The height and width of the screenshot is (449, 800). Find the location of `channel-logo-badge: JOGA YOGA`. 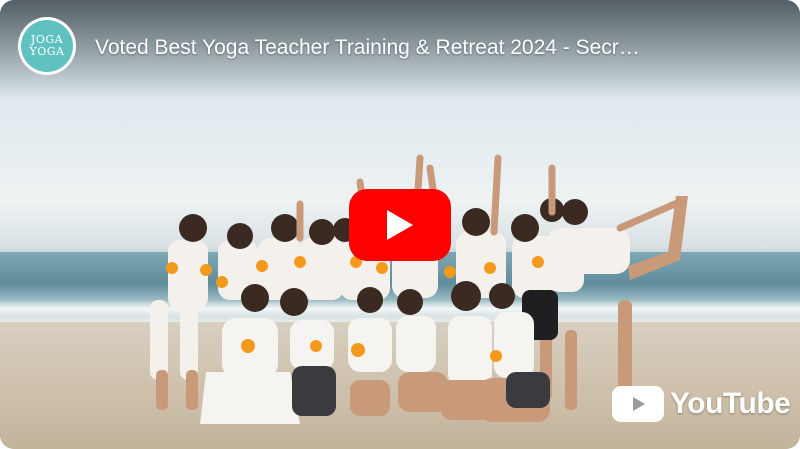

channel-logo-badge: JOGA YOGA is located at coordinates (47, 46).